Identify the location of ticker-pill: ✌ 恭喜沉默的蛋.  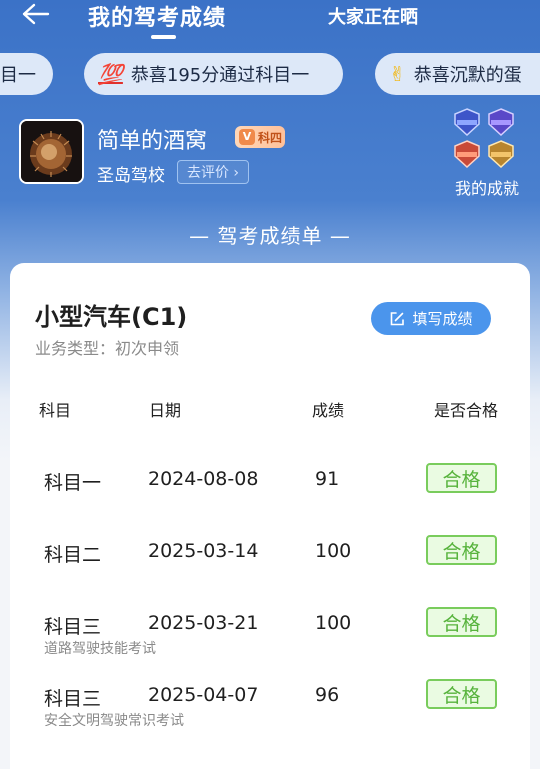
(457, 74).